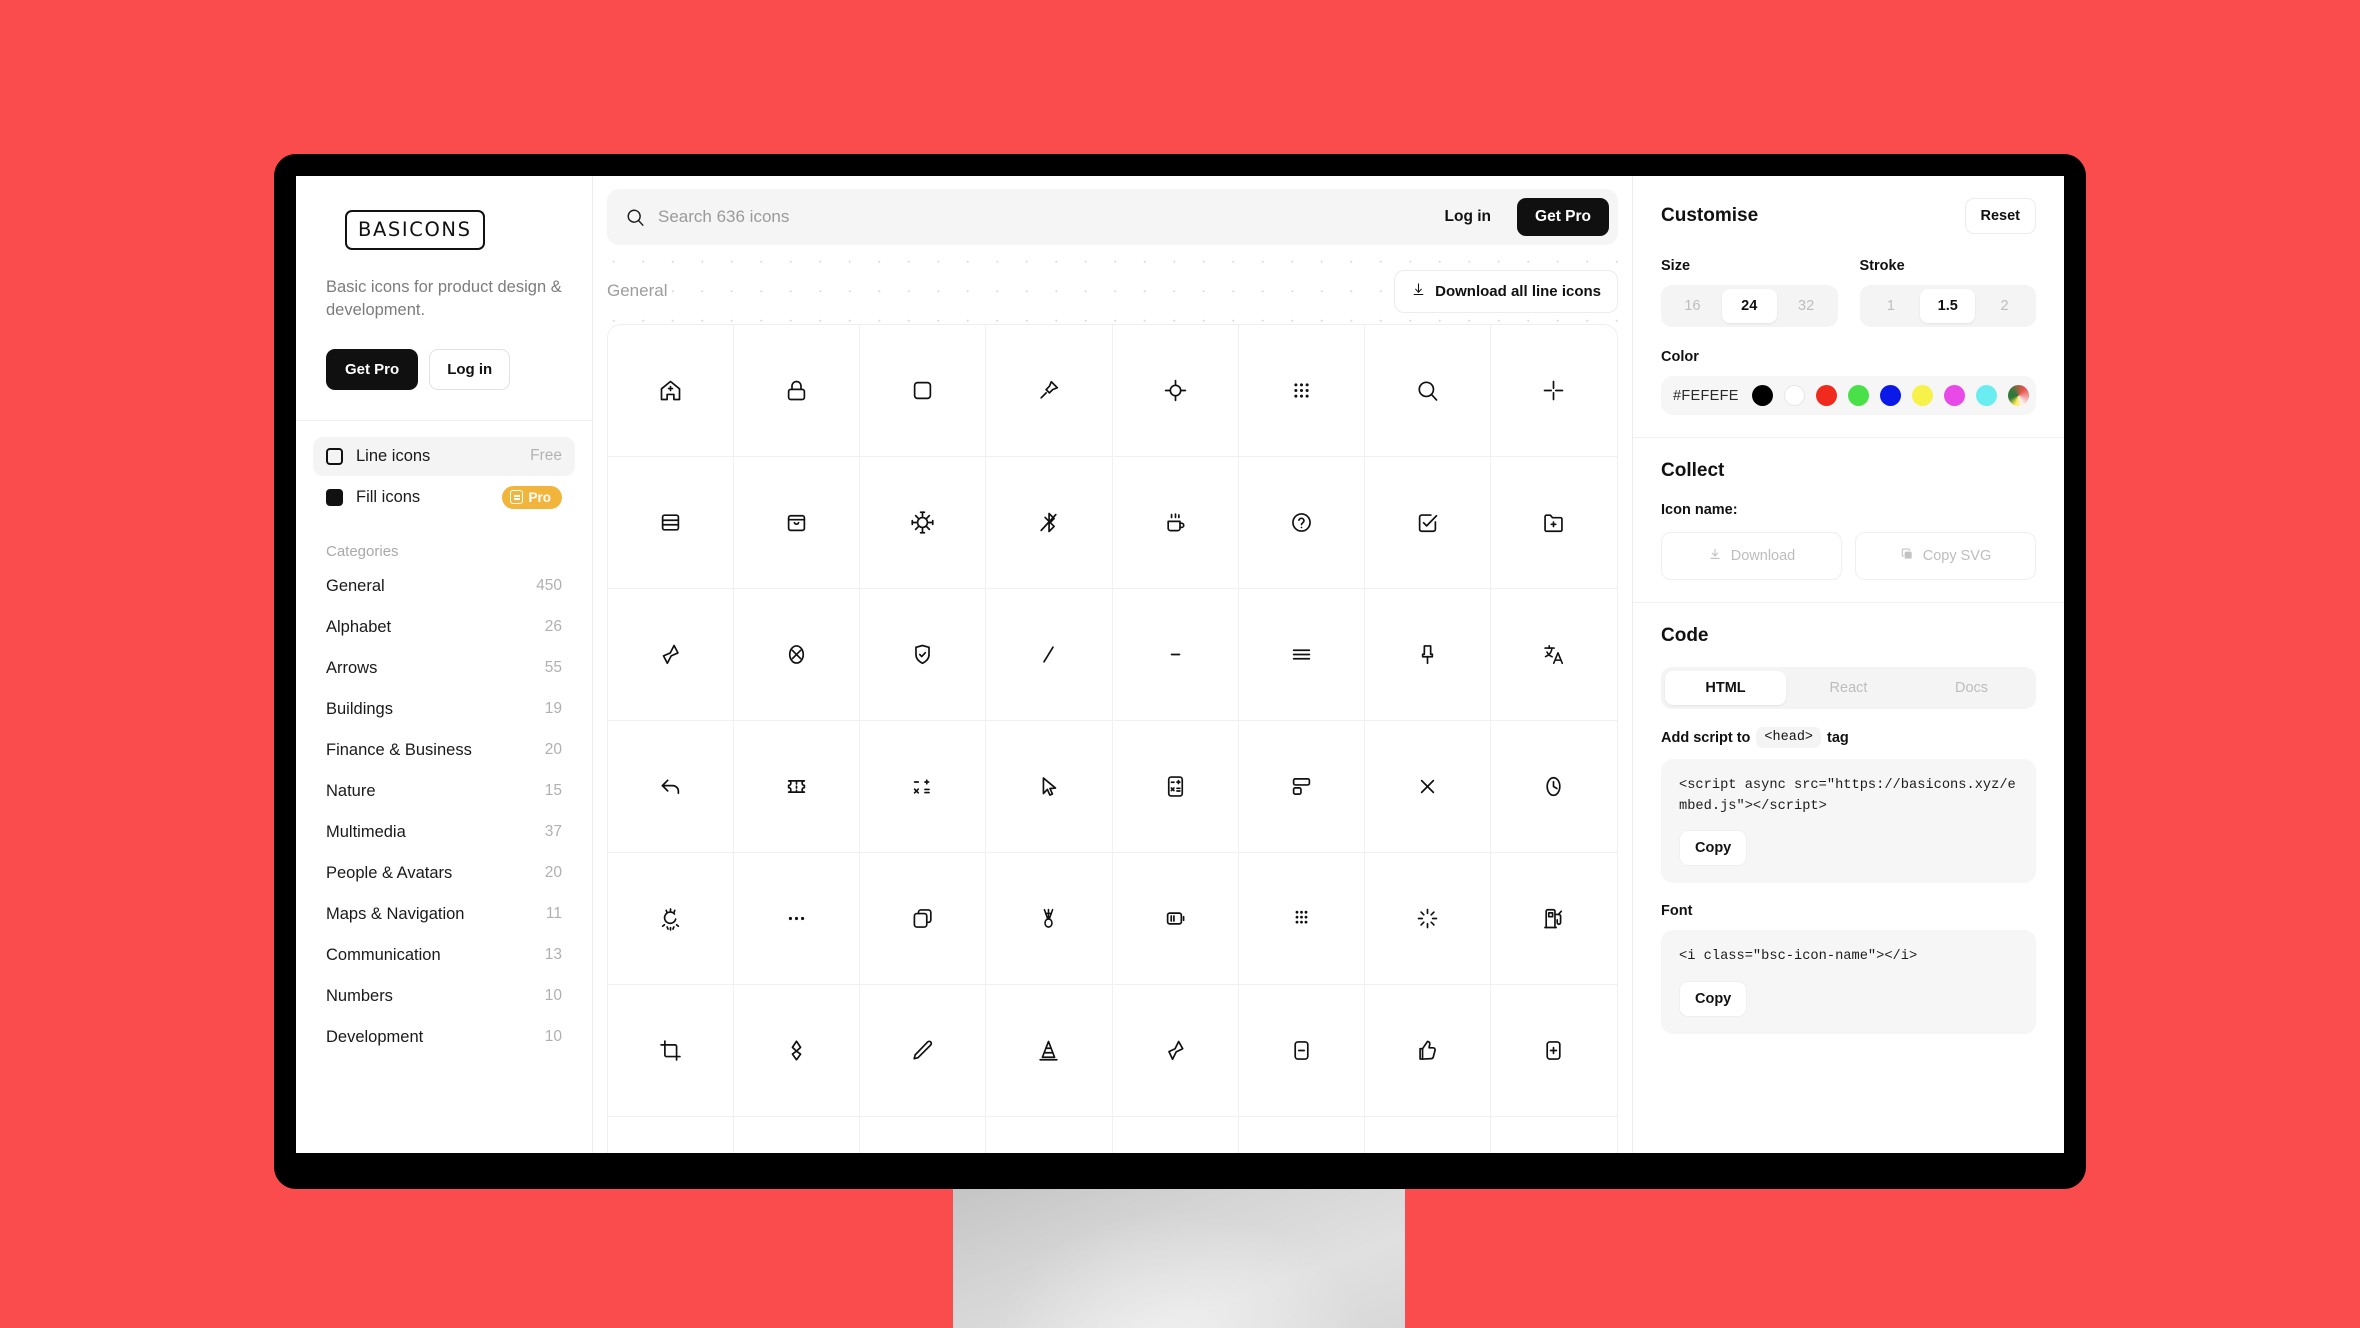 Image resolution: width=2360 pixels, height=1328 pixels. What do you see at coordinates (671, 391) in the screenshot?
I see `icon-cell-home-plus-icon` at bounding box center [671, 391].